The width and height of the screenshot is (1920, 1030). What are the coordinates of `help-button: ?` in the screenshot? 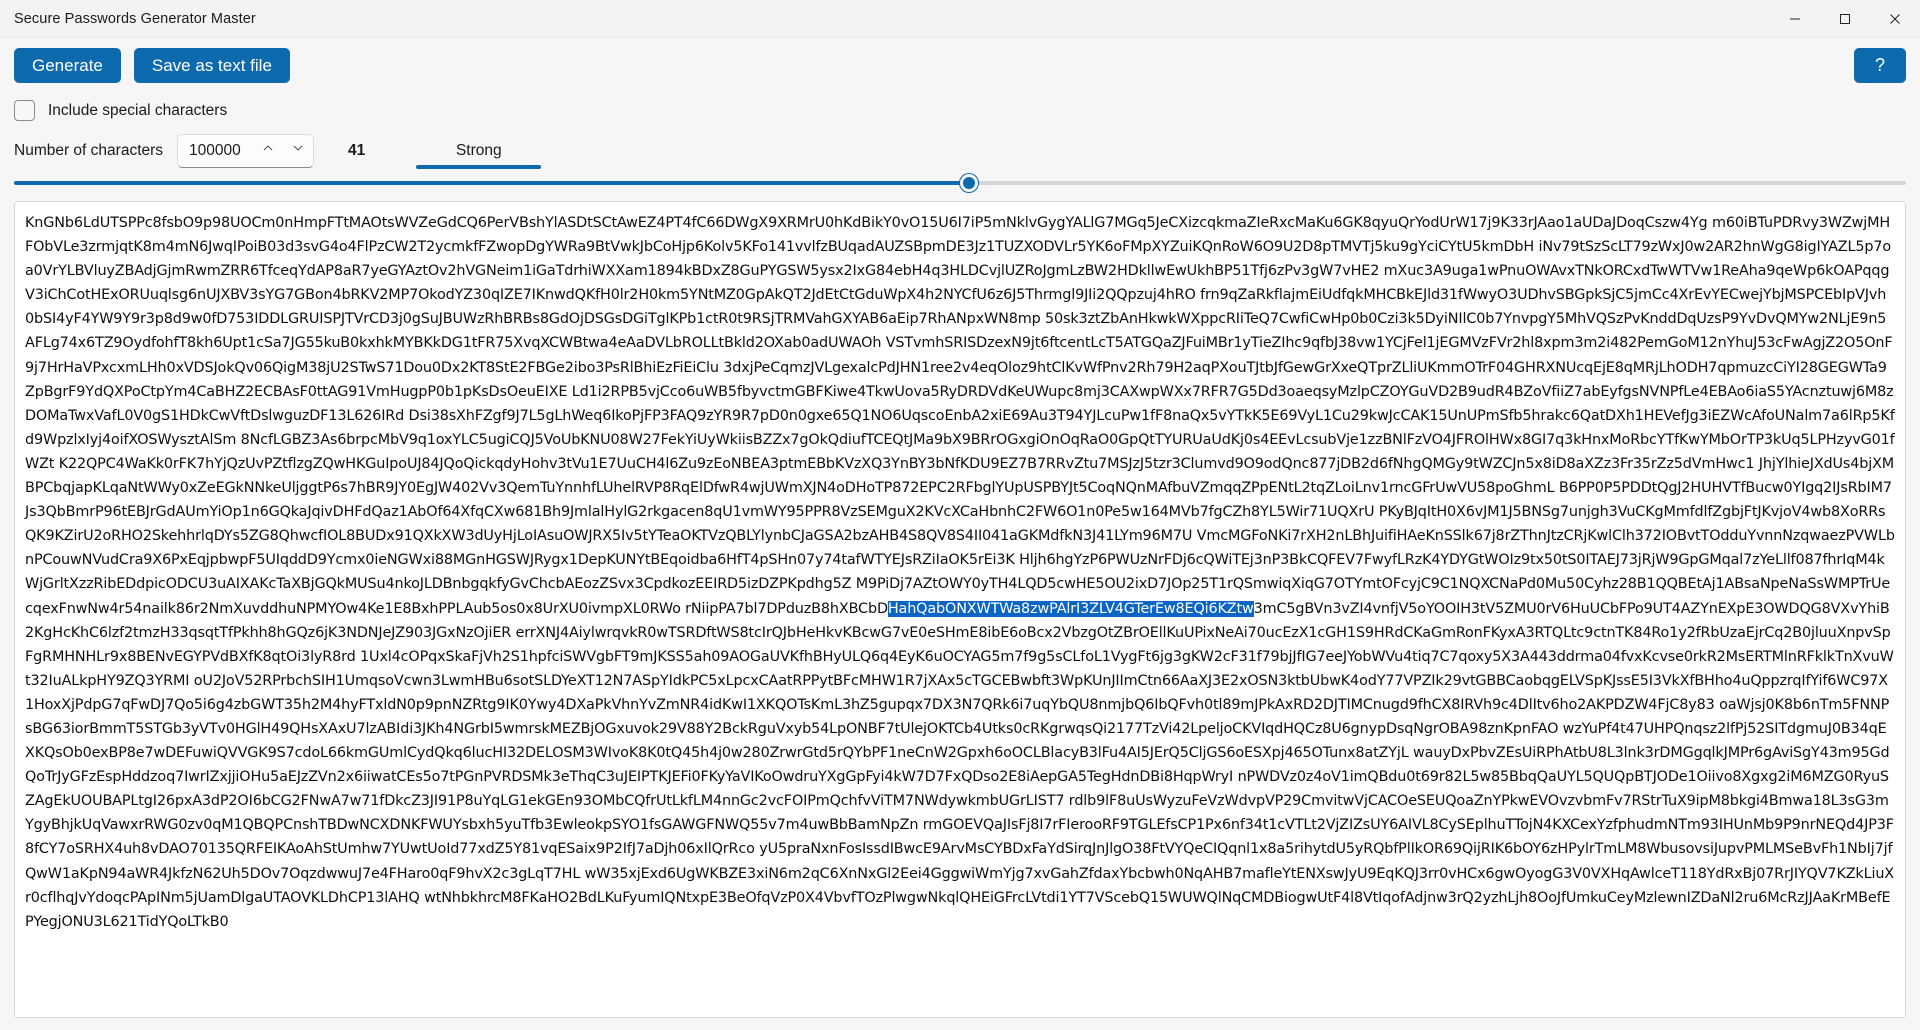 It's located at (1880, 65).